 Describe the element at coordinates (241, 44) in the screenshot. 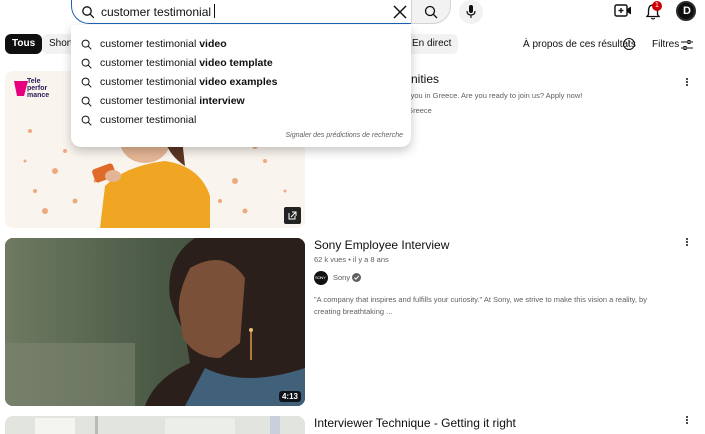

I see `suggestion-item: customer testimonial video` at that location.